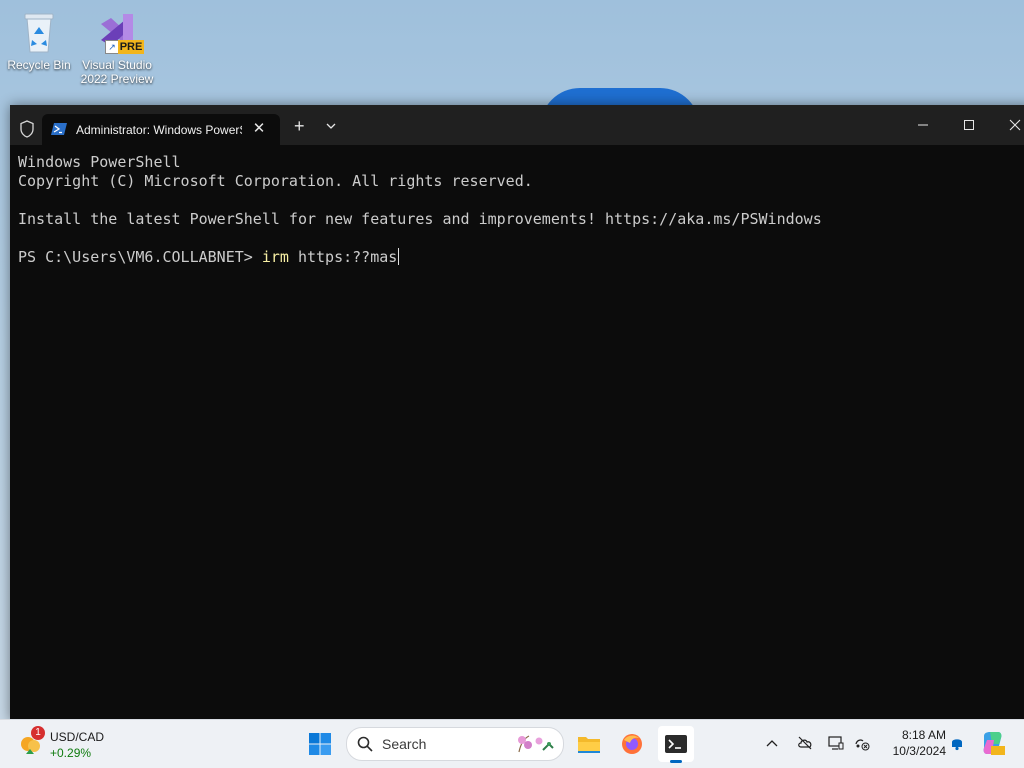 The width and height of the screenshot is (1024, 768). Describe the element at coordinates (112, 47) in the screenshot. I see `shortcut-arrow-icon: ↗` at that location.